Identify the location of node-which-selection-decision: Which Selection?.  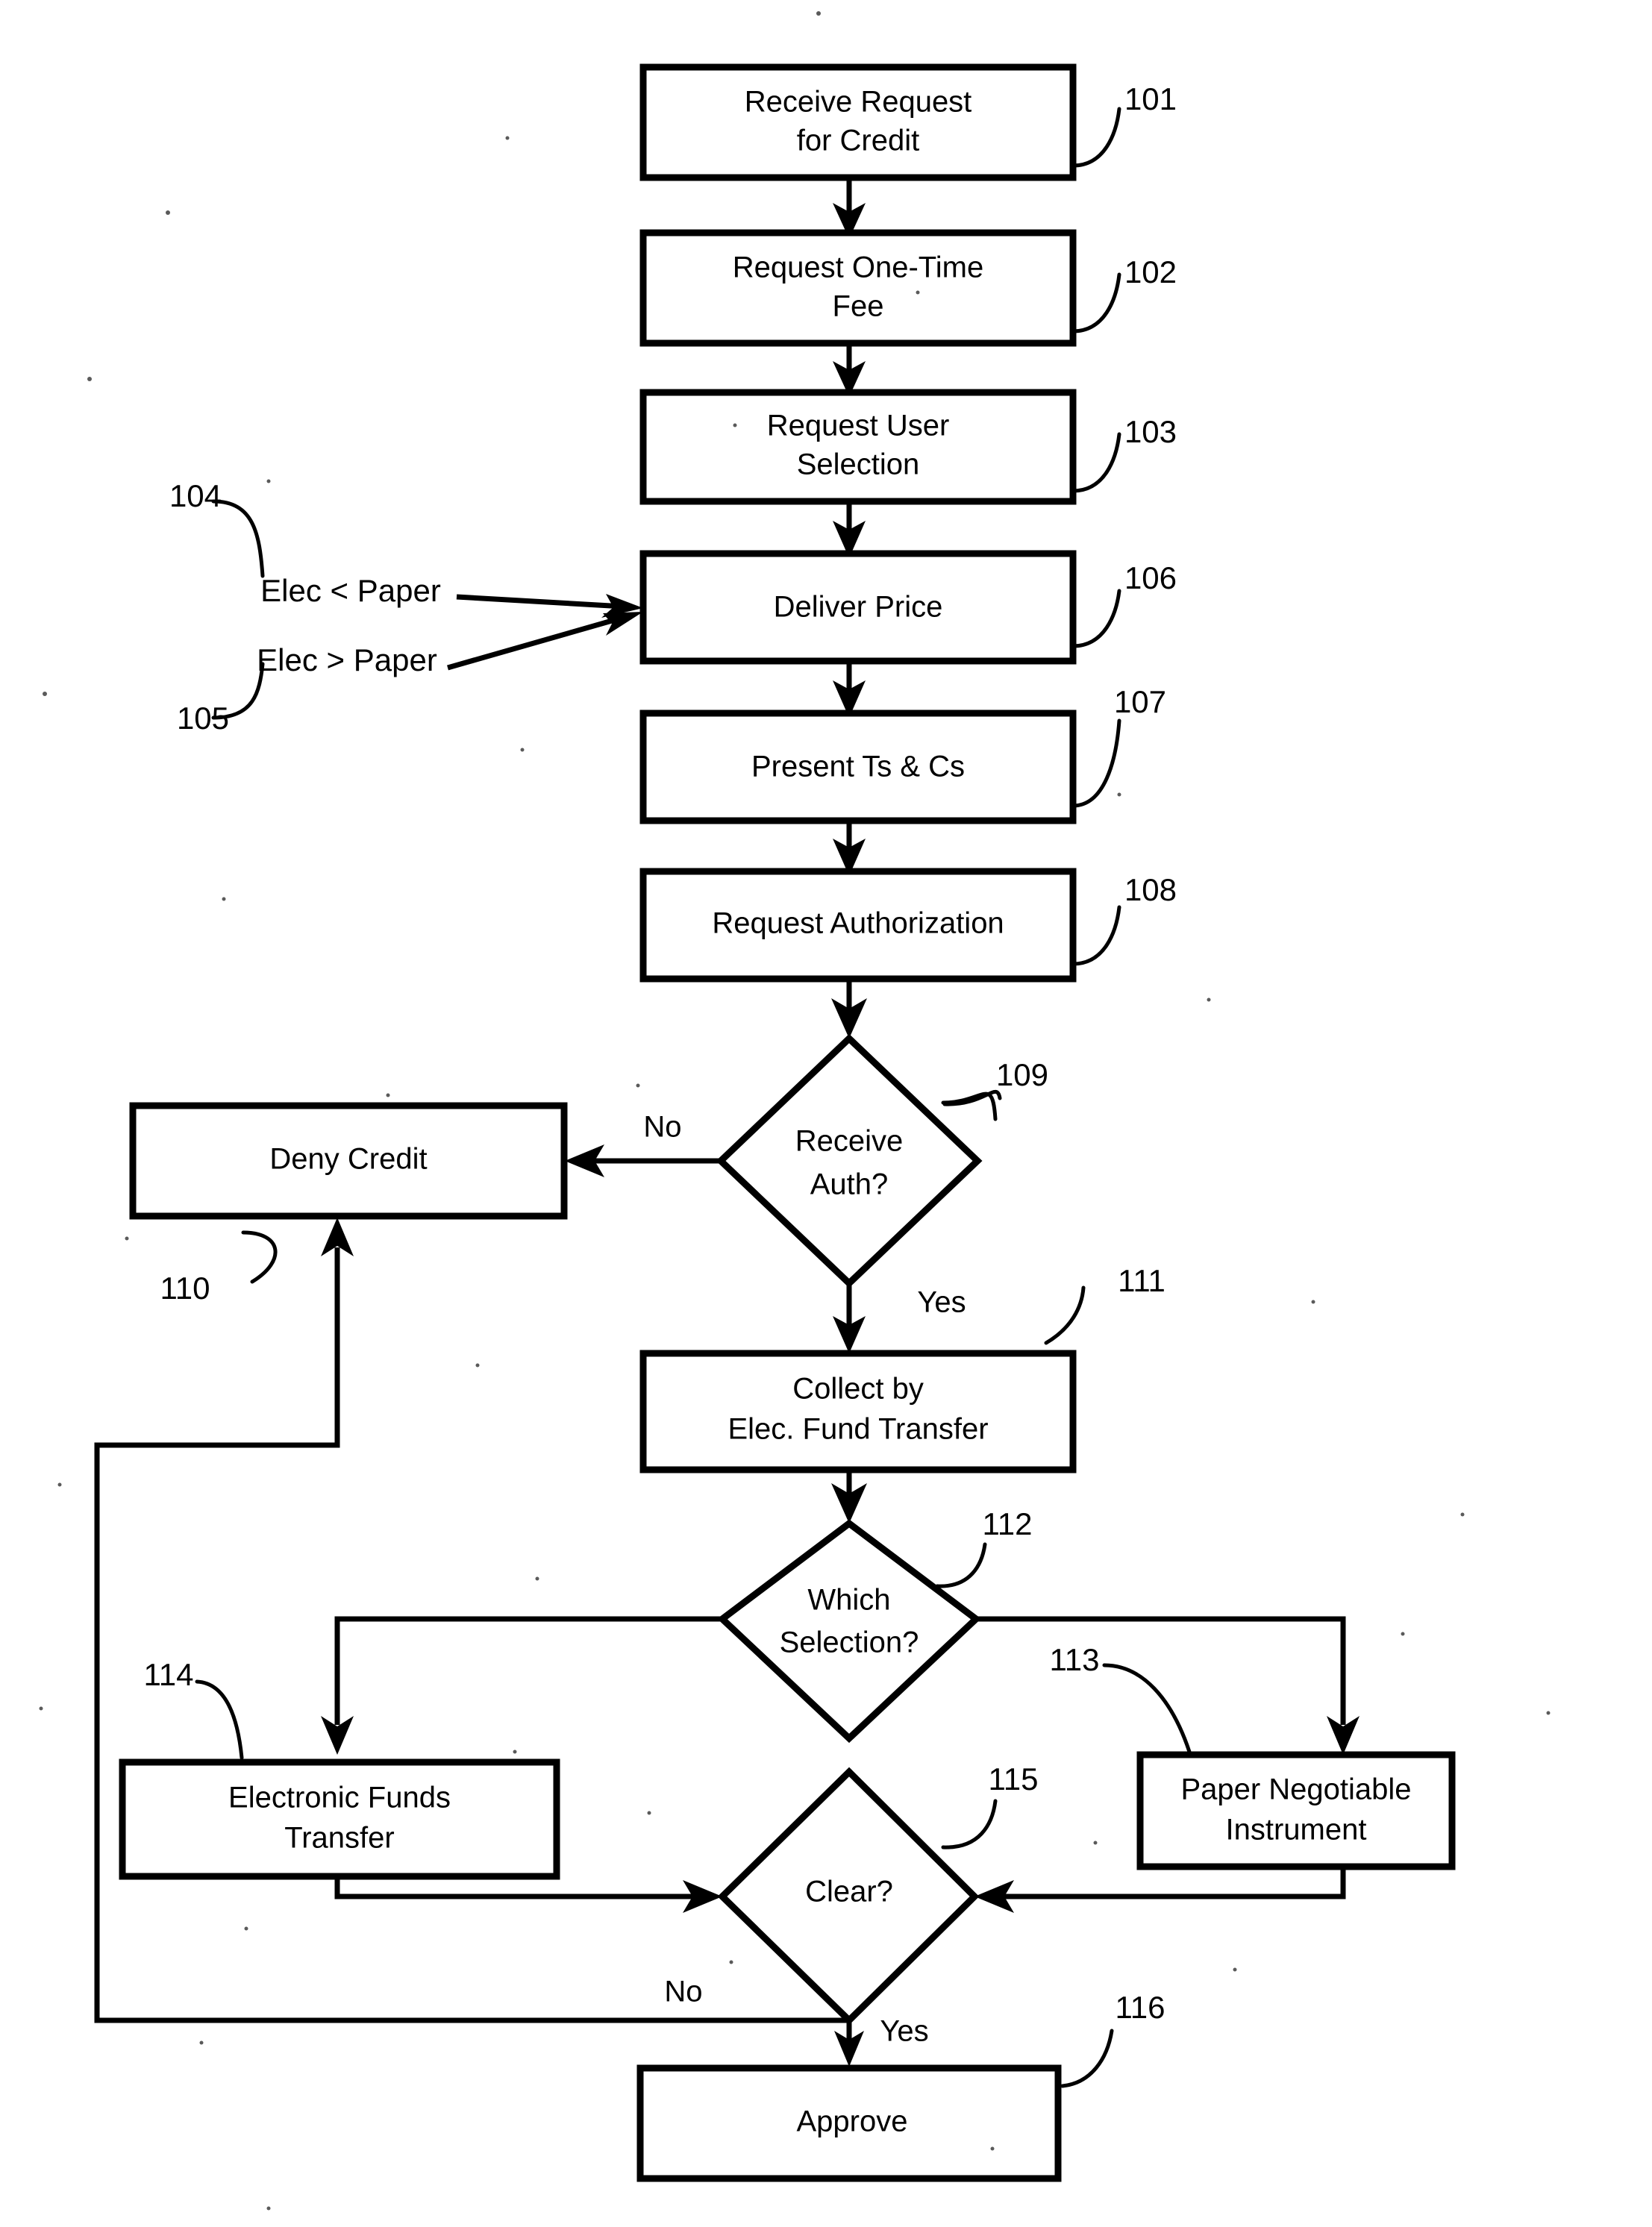
(849, 1631).